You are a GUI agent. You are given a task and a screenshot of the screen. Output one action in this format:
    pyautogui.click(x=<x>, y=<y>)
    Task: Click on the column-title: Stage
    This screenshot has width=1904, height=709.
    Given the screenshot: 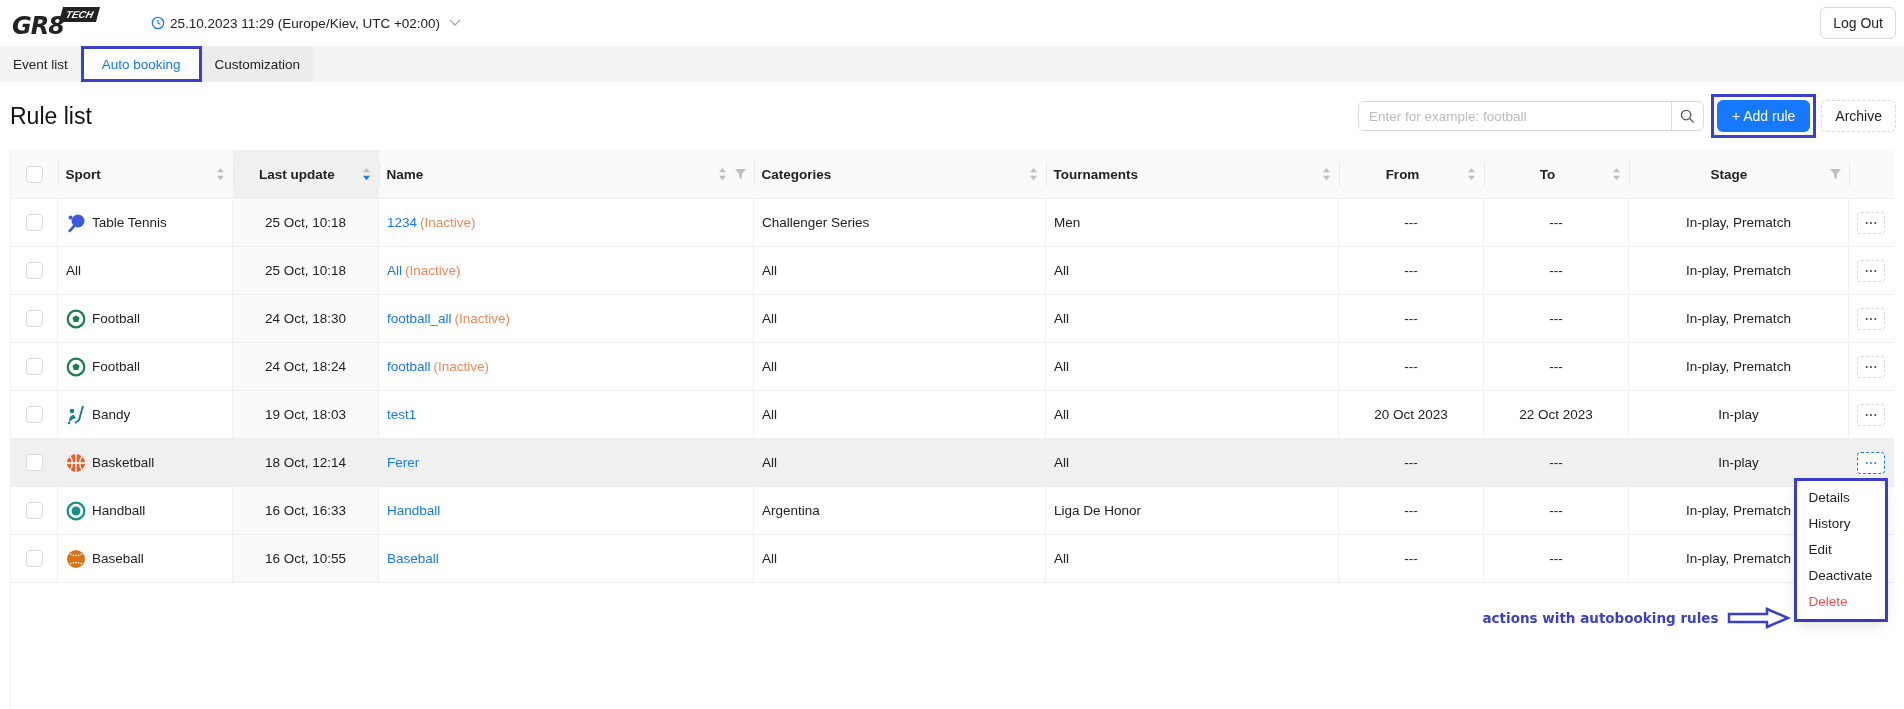 What is the action you would take?
    pyautogui.click(x=1729, y=174)
    